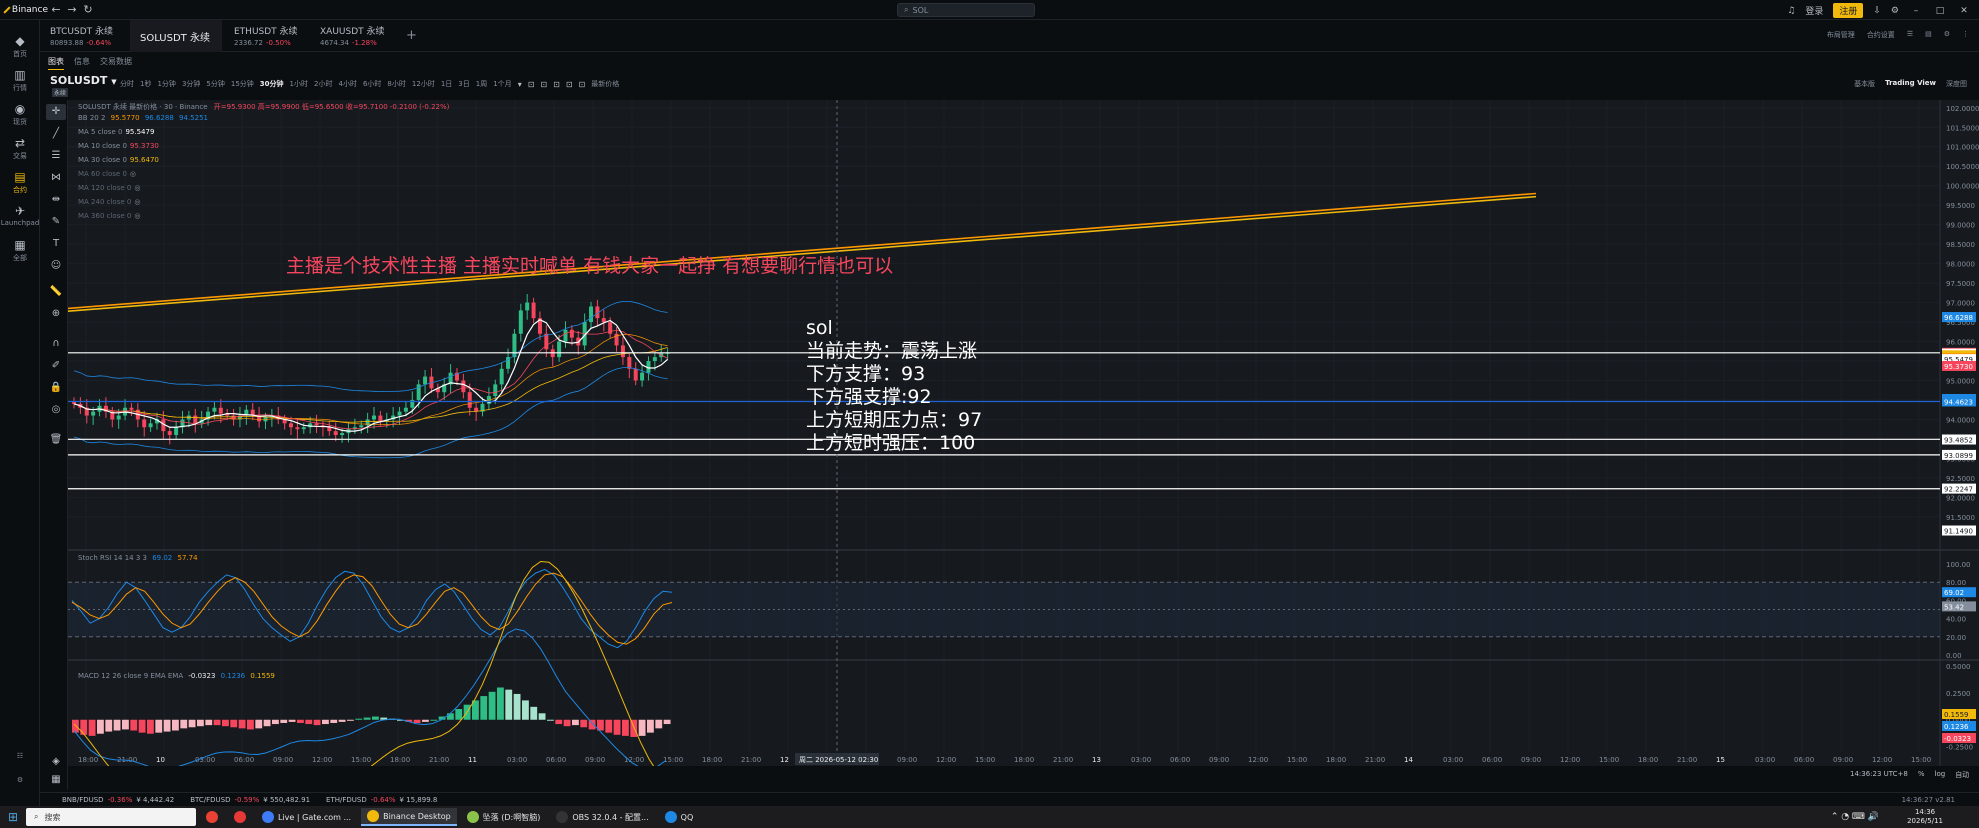 The image size is (1979, 828). I want to click on layout-manage-link: 布局管理, so click(1841, 35).